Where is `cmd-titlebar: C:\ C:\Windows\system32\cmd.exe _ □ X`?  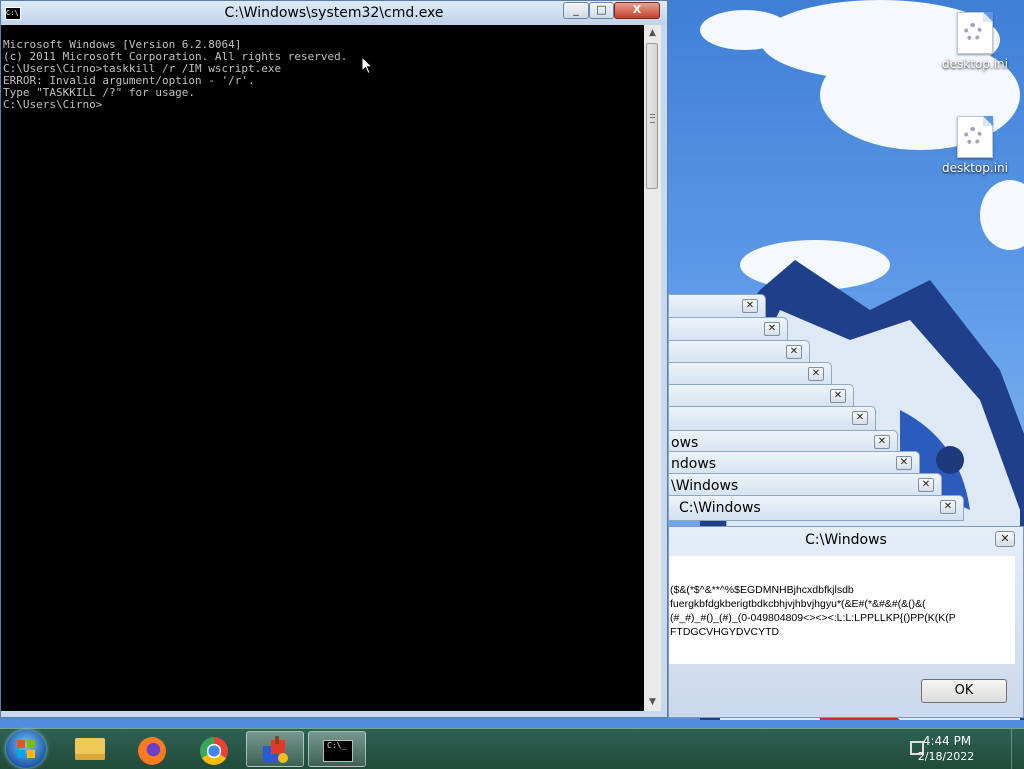
cmd-titlebar: C:\ C:\Windows\system32\cmd.exe _ □ X is located at coordinates (334, 13).